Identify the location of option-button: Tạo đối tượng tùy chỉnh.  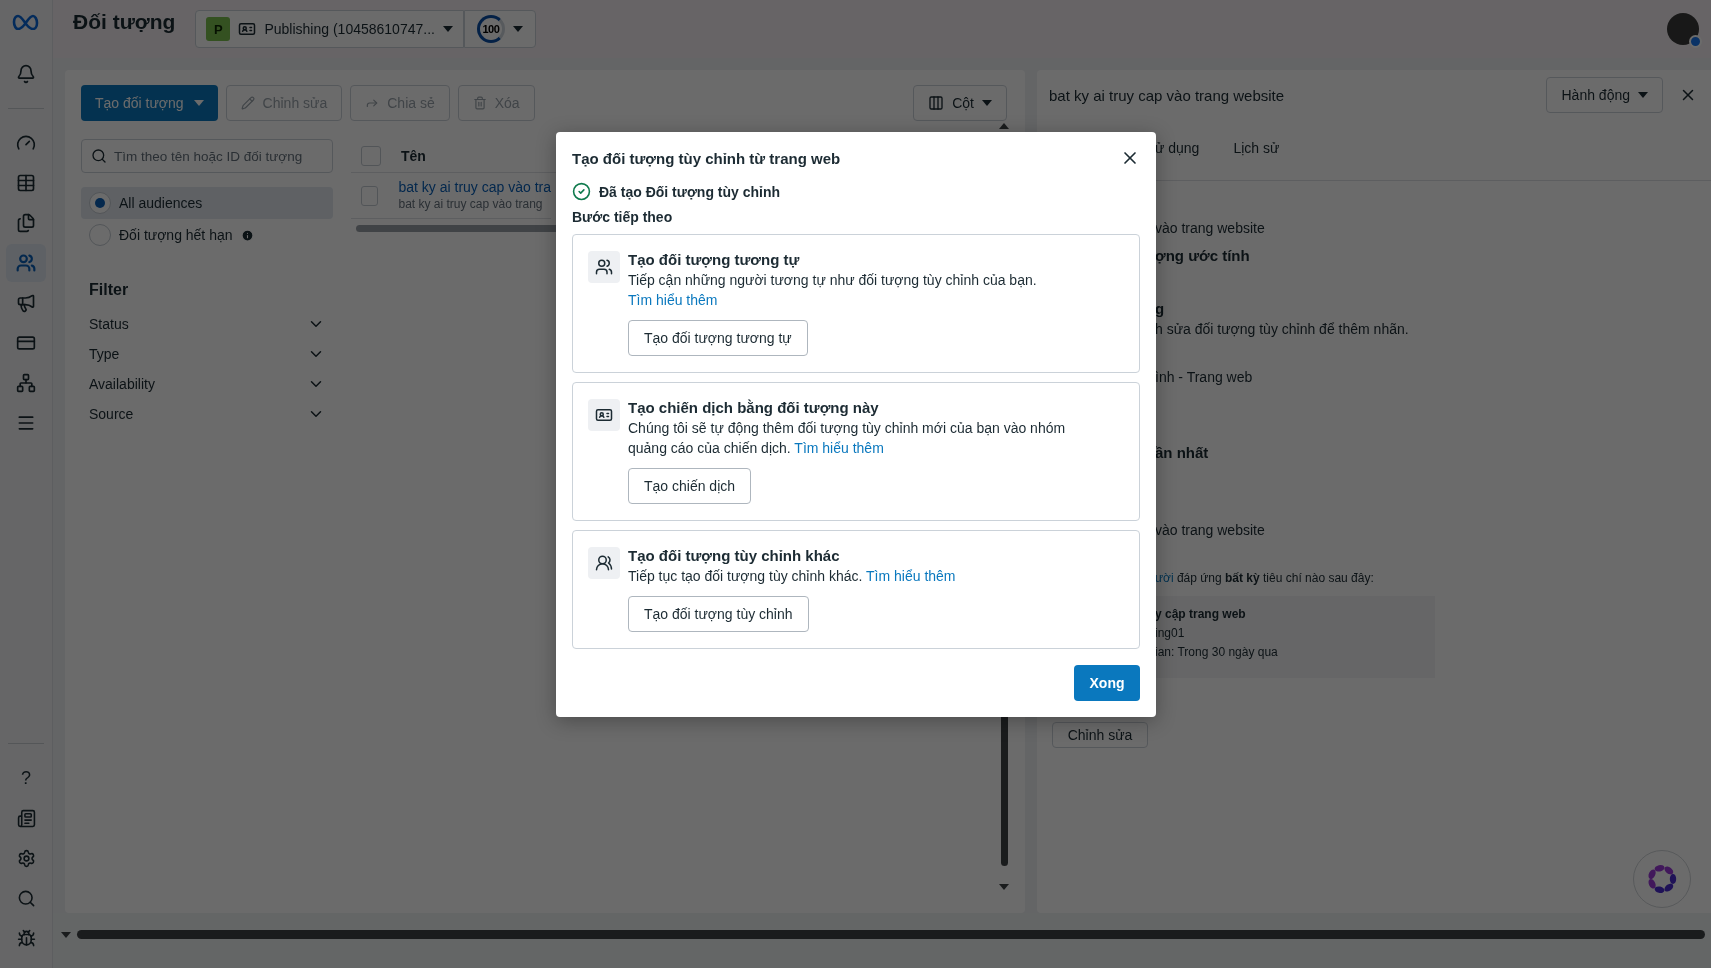
(718, 614).